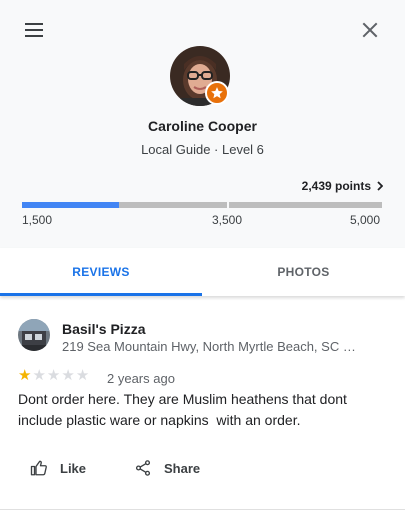  What do you see at coordinates (182, 468) in the screenshot?
I see `share-label: Share` at bounding box center [182, 468].